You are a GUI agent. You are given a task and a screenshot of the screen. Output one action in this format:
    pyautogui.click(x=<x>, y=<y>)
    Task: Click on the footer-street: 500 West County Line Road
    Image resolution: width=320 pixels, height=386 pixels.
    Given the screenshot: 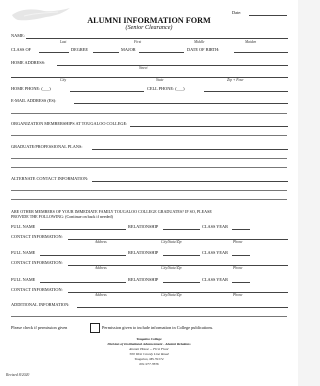 What is the action you would take?
    pyautogui.click(x=149, y=354)
    